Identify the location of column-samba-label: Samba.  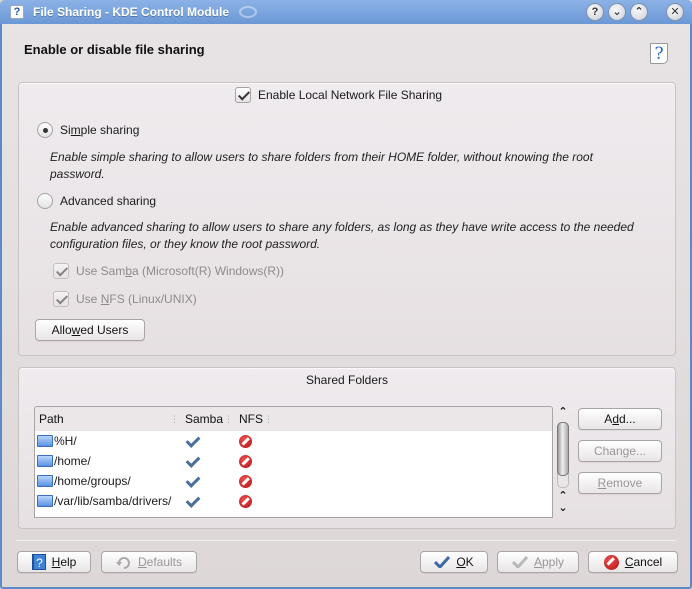
(204, 419).